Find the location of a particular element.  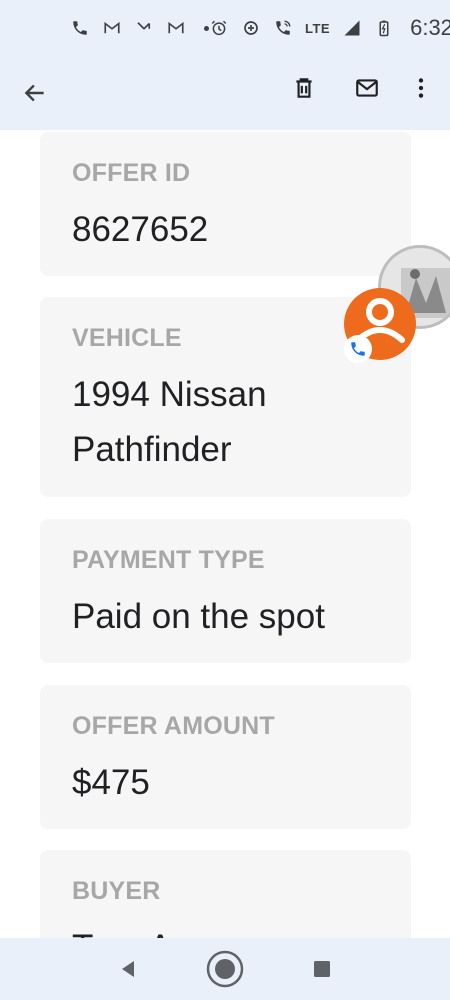

data-saver-icon is located at coordinates (251, 28).